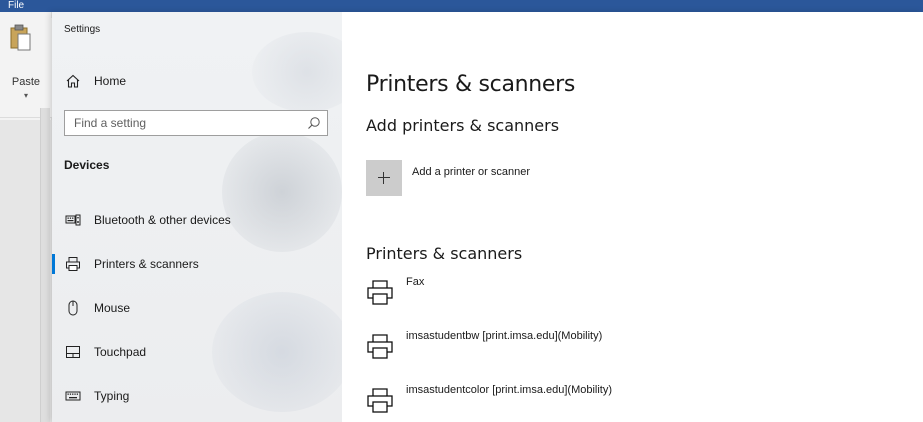 This screenshot has height=422, width=923. What do you see at coordinates (20, 37) in the screenshot?
I see `clipboard-icon` at bounding box center [20, 37].